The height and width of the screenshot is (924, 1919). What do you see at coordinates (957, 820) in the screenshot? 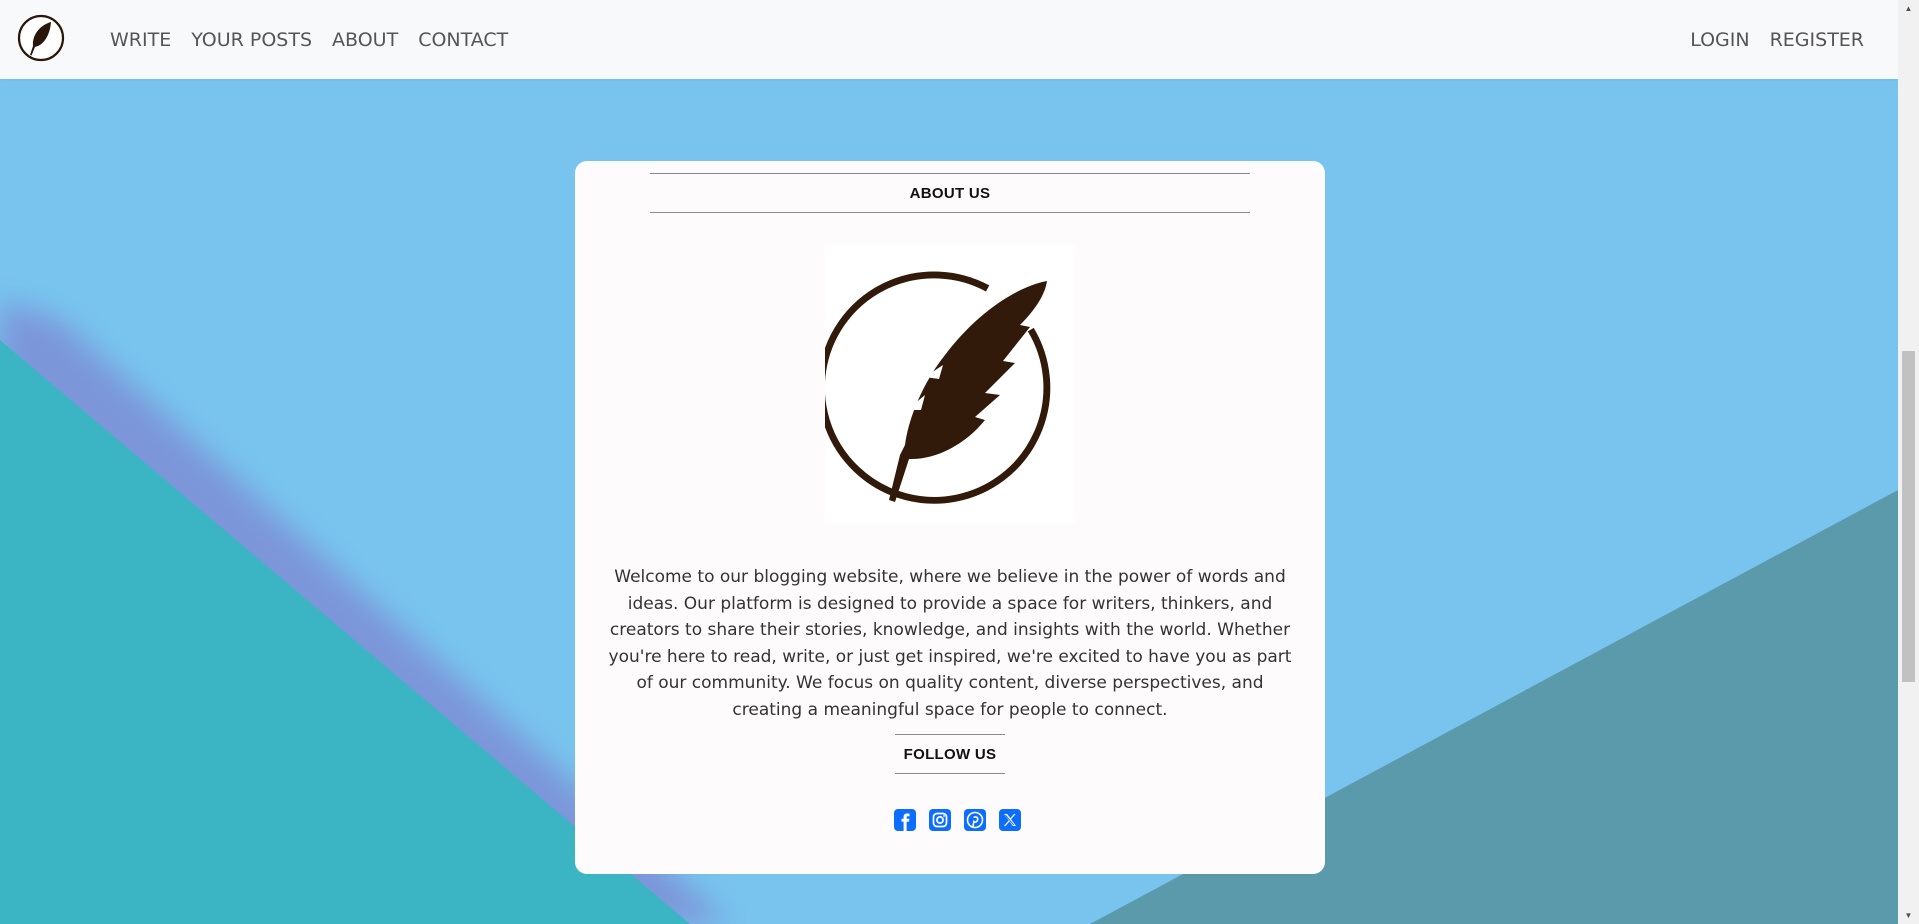
I see `social-links` at bounding box center [957, 820].